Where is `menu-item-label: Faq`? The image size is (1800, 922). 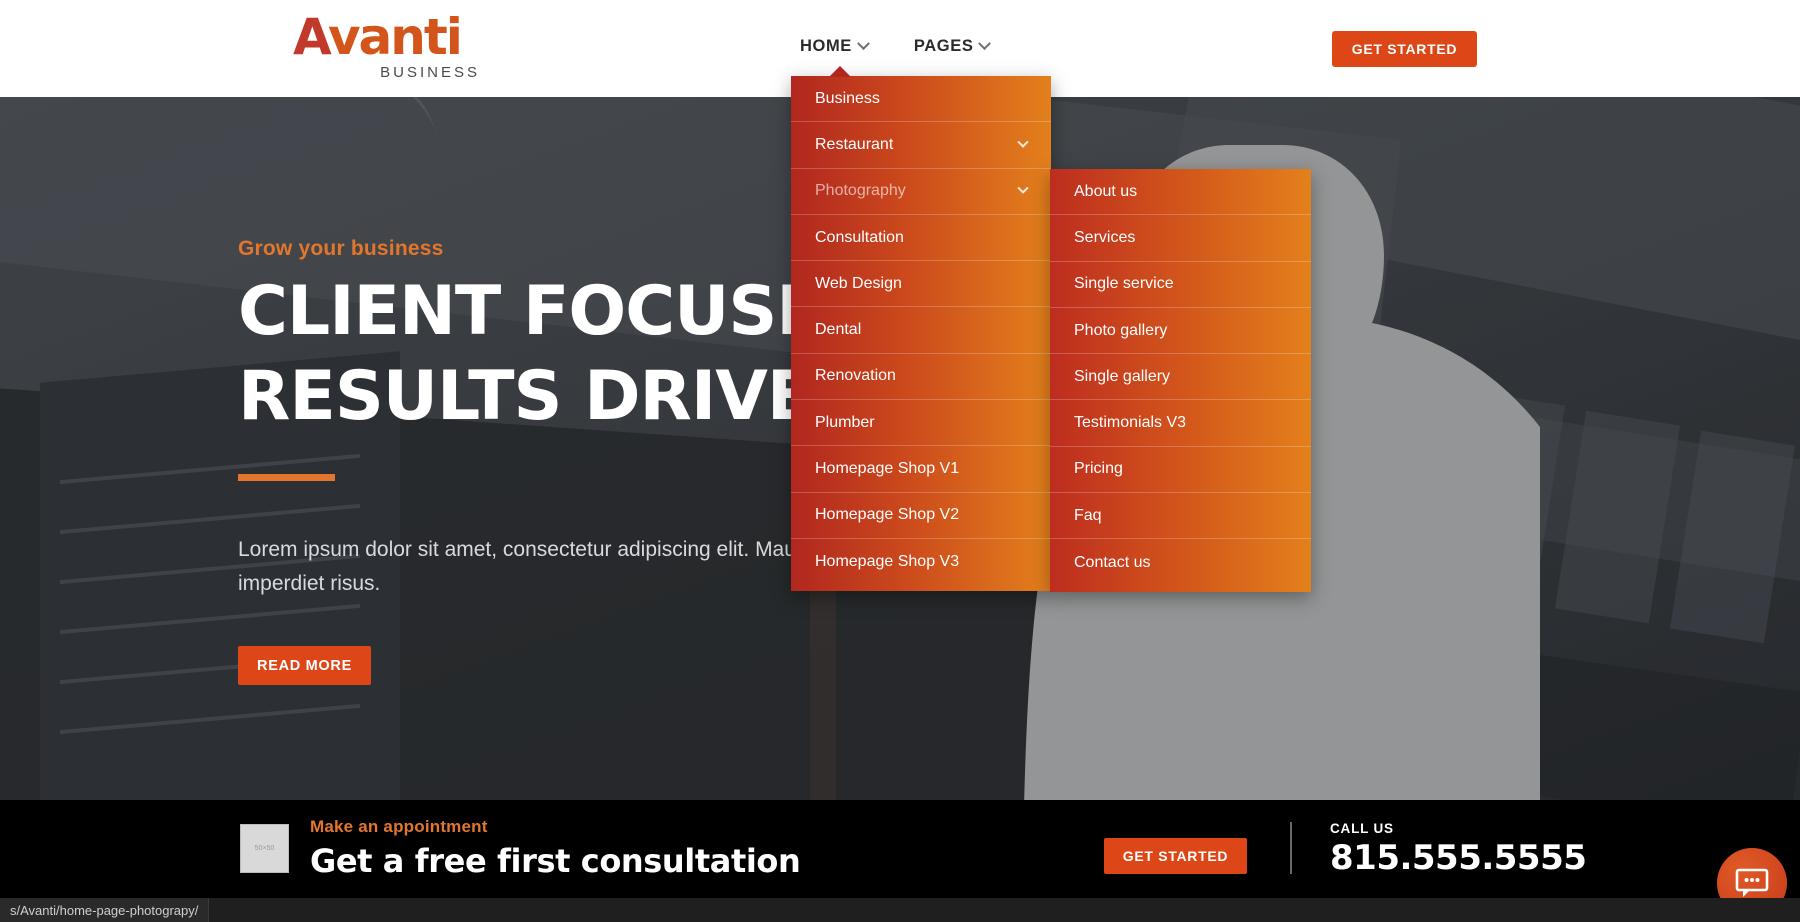 menu-item-label: Faq is located at coordinates (1088, 515).